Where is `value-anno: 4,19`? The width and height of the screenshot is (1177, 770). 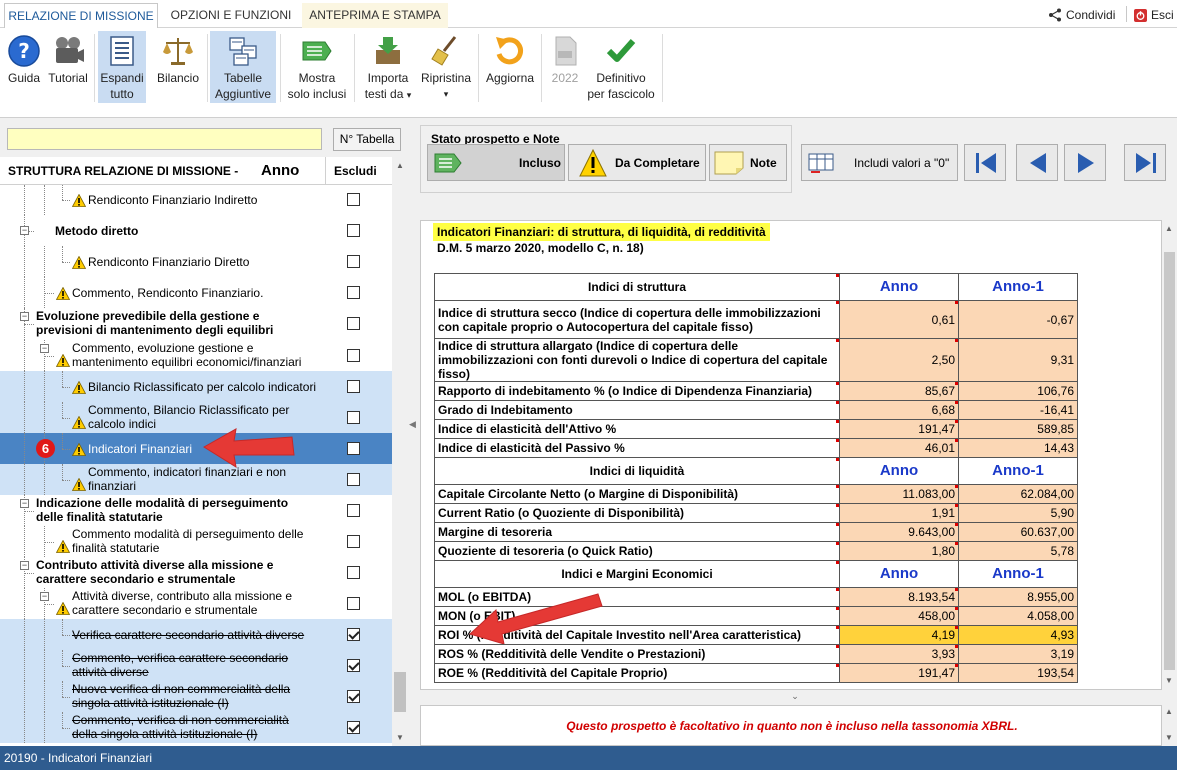
value-anno: 4,19 is located at coordinates (899, 635).